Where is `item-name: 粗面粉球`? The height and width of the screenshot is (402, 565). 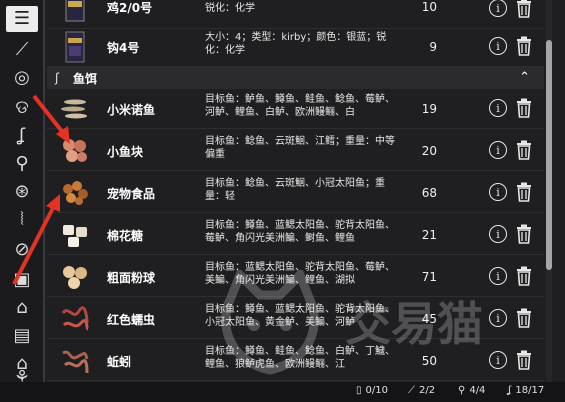
item-name: 粗面粉球 is located at coordinates (131, 277).